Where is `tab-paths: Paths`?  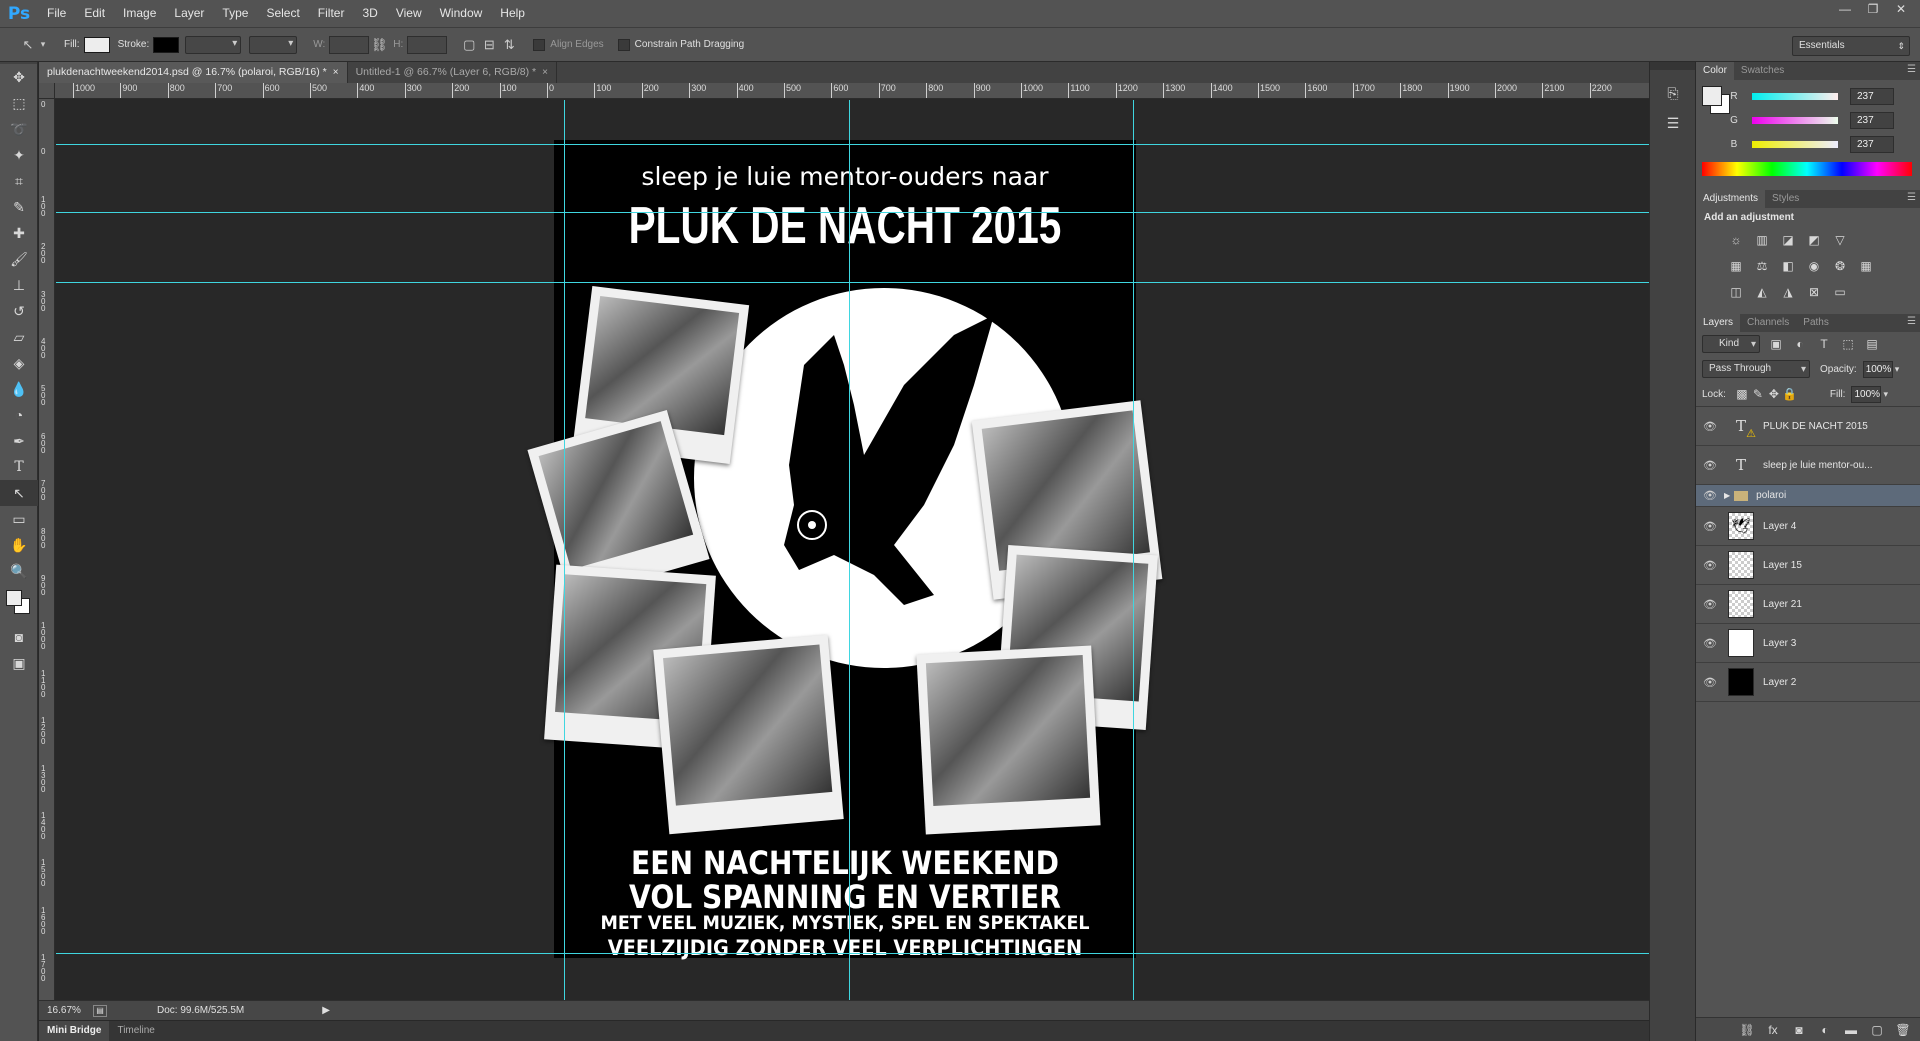 tab-paths: Paths is located at coordinates (1816, 323).